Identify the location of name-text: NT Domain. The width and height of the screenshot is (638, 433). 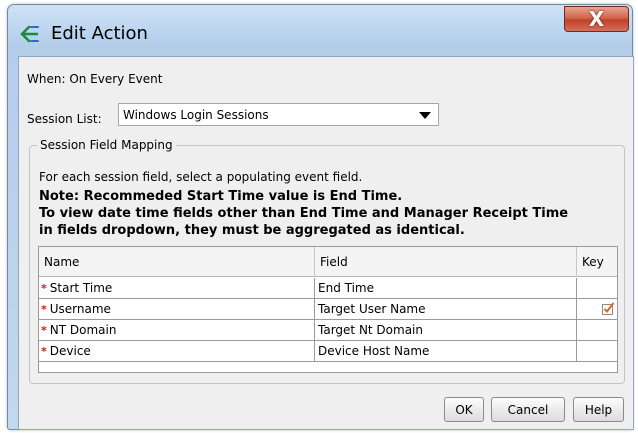
(83, 330).